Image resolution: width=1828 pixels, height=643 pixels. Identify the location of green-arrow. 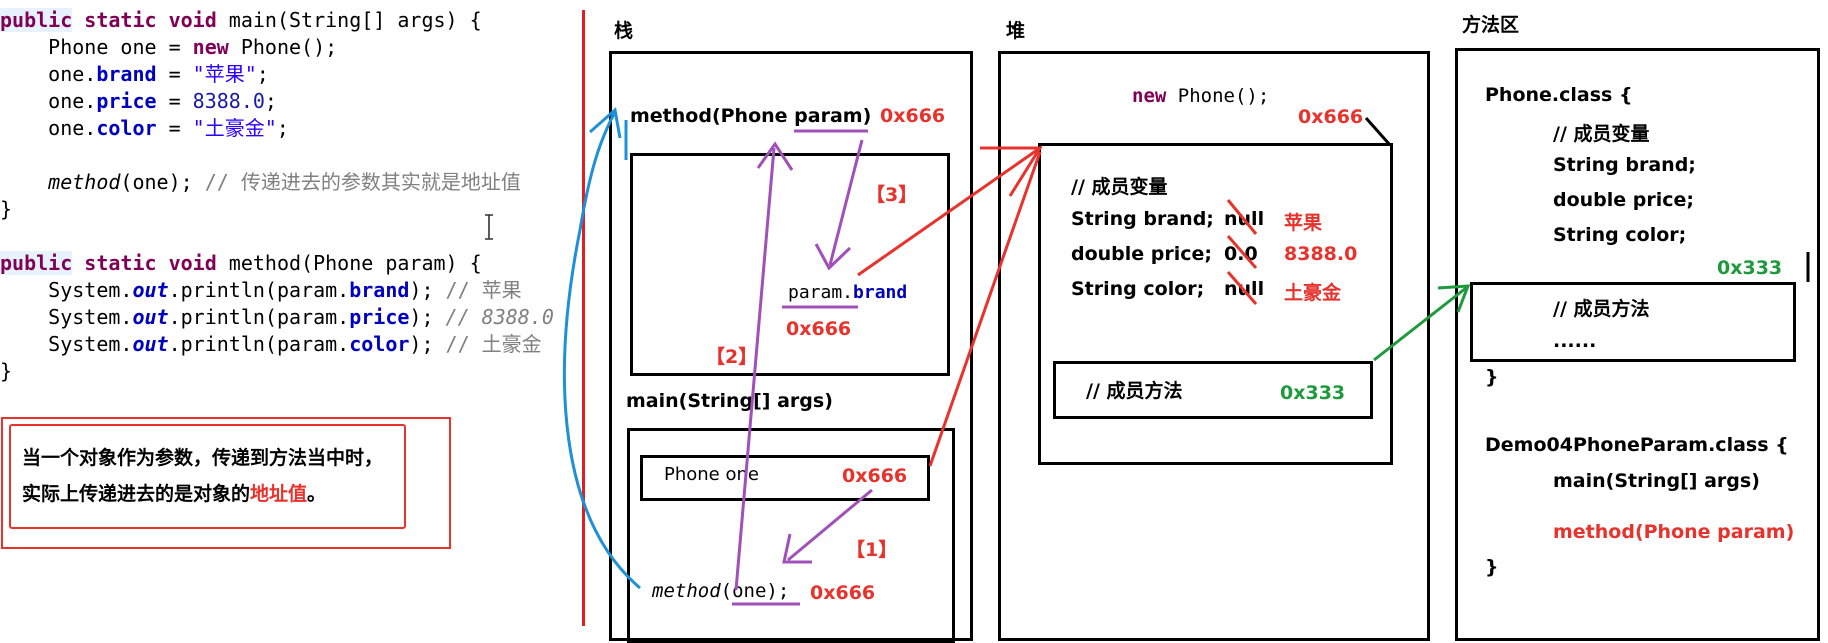
(1420, 324).